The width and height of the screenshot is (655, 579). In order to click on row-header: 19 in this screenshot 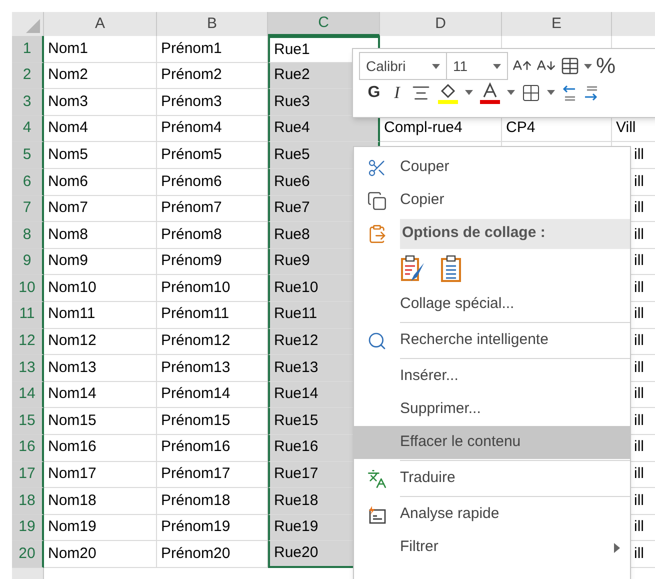, I will do `click(28, 528)`.